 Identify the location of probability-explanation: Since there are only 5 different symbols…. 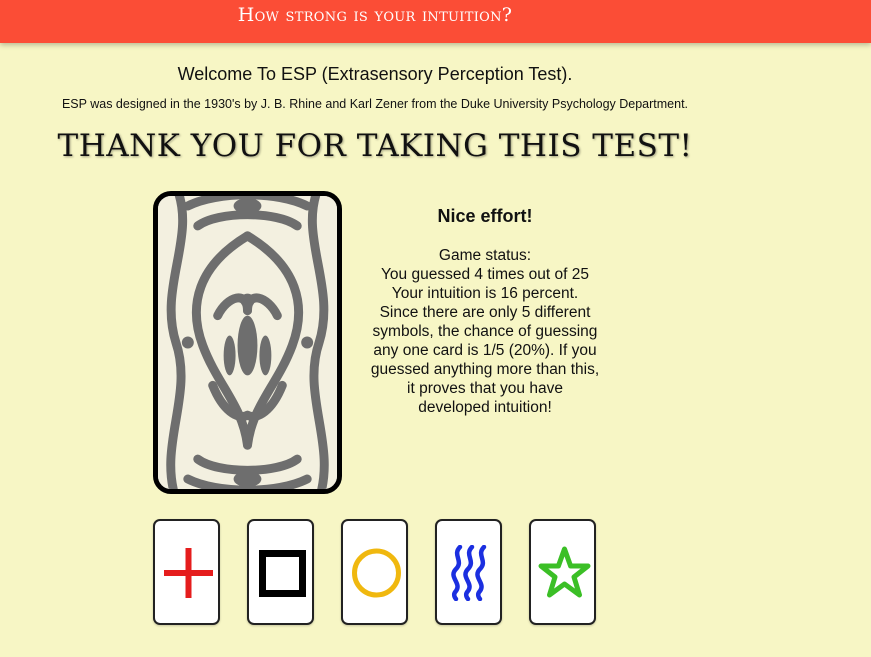
(485, 360).